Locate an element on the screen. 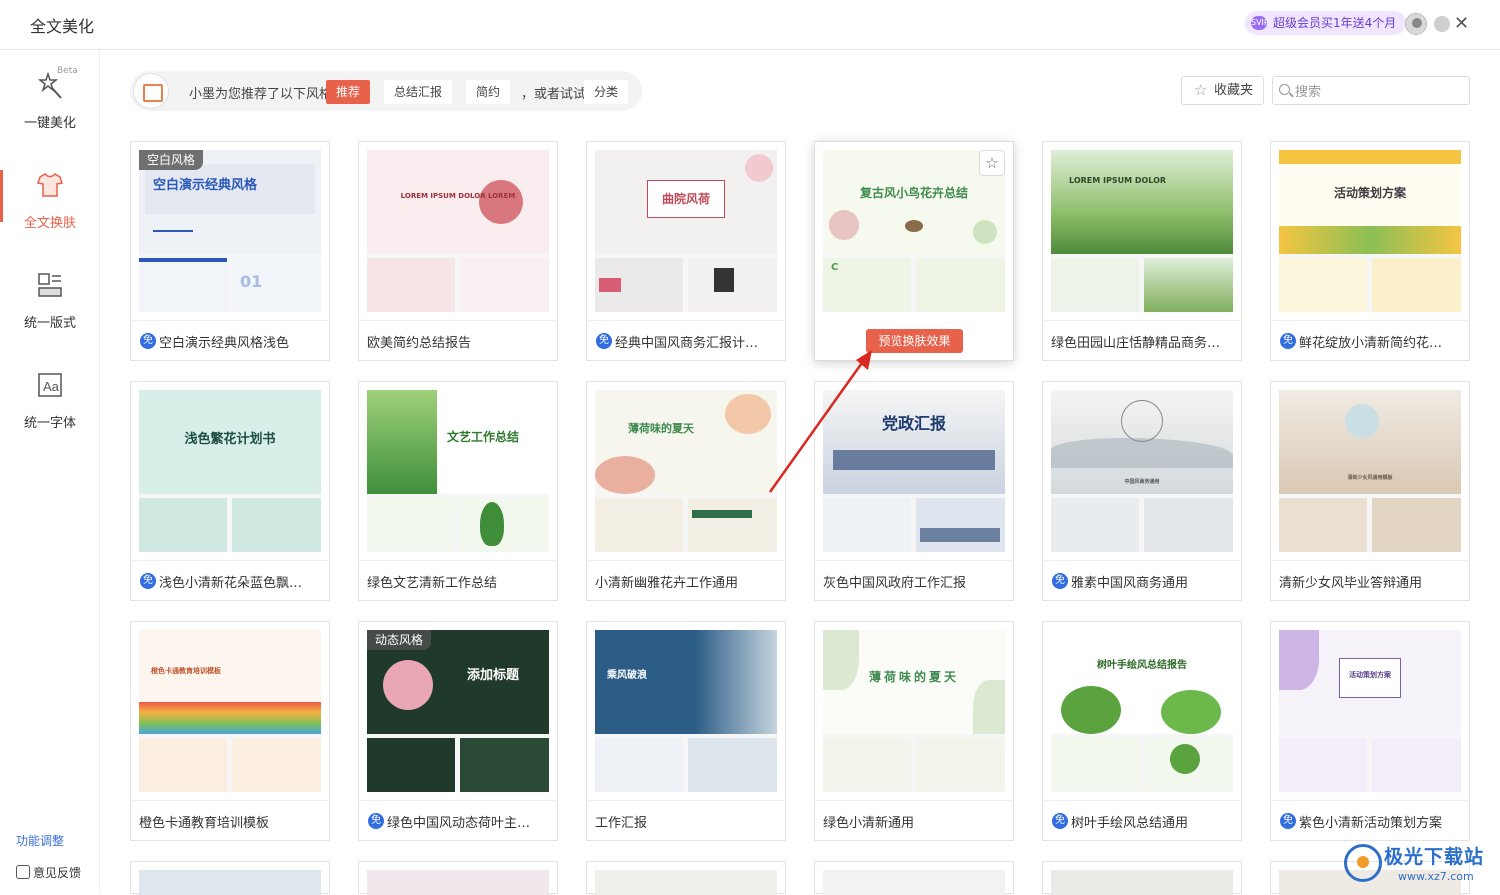 The width and height of the screenshot is (1500, 895). tshirt-icon is located at coordinates (50, 185).